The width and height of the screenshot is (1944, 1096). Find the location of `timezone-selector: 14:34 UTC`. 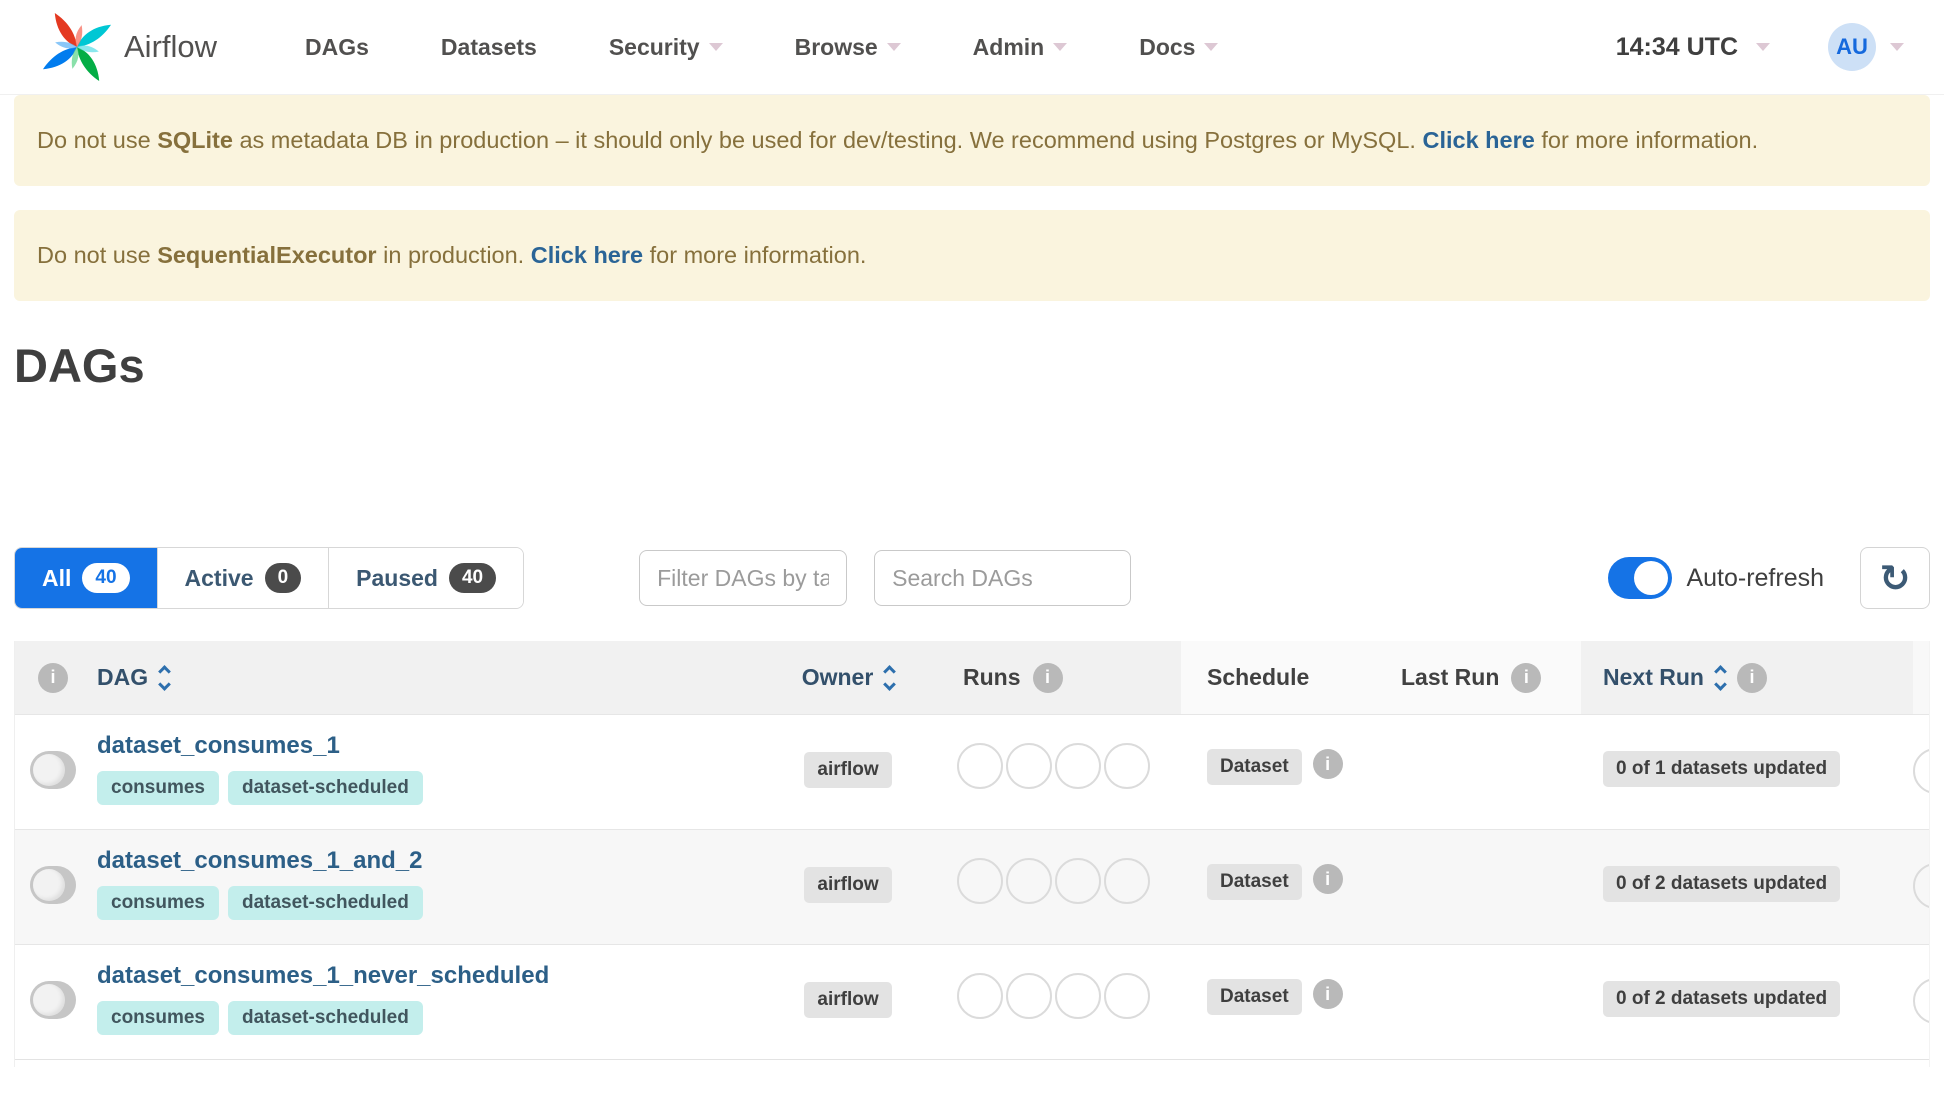

timezone-selector: 14:34 UTC is located at coordinates (1693, 47).